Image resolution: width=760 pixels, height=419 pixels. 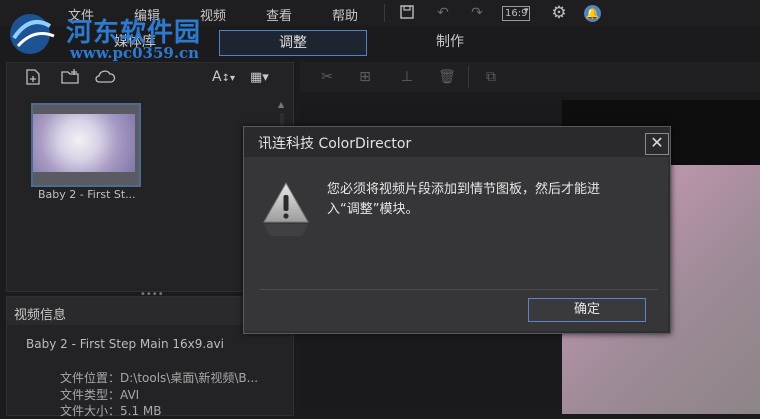 What do you see at coordinates (559, 13) in the screenshot?
I see `settings-icon: ⚙` at bounding box center [559, 13].